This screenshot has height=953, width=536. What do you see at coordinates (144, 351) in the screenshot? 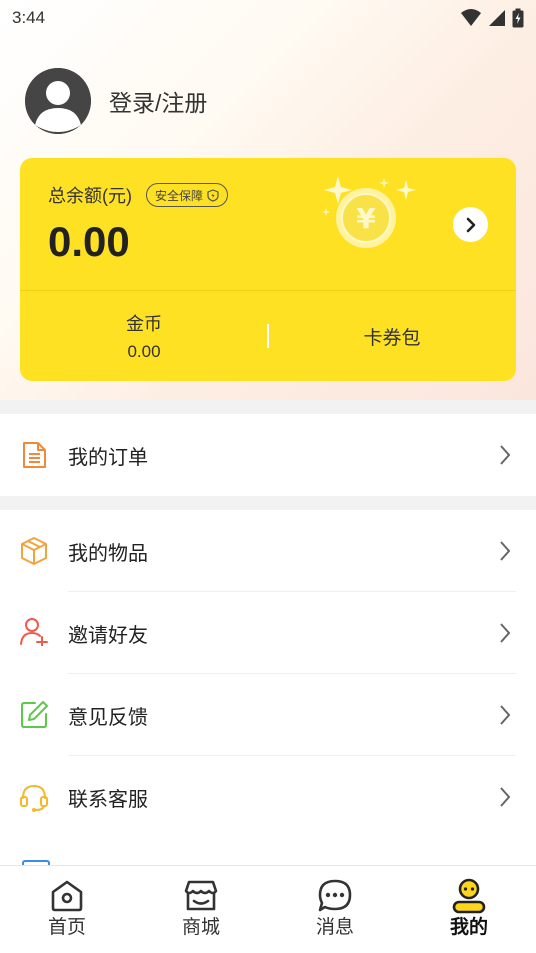
I see `coin-value: 0.00` at bounding box center [144, 351].